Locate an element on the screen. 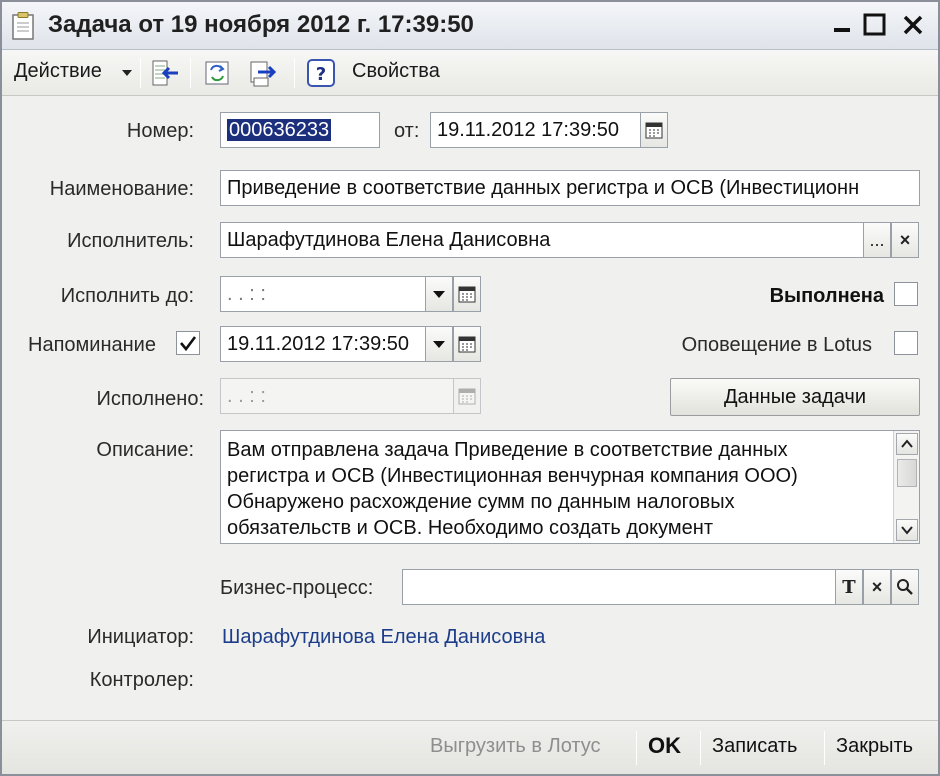 The height and width of the screenshot is (776, 940). search-icon is located at coordinates (905, 587).